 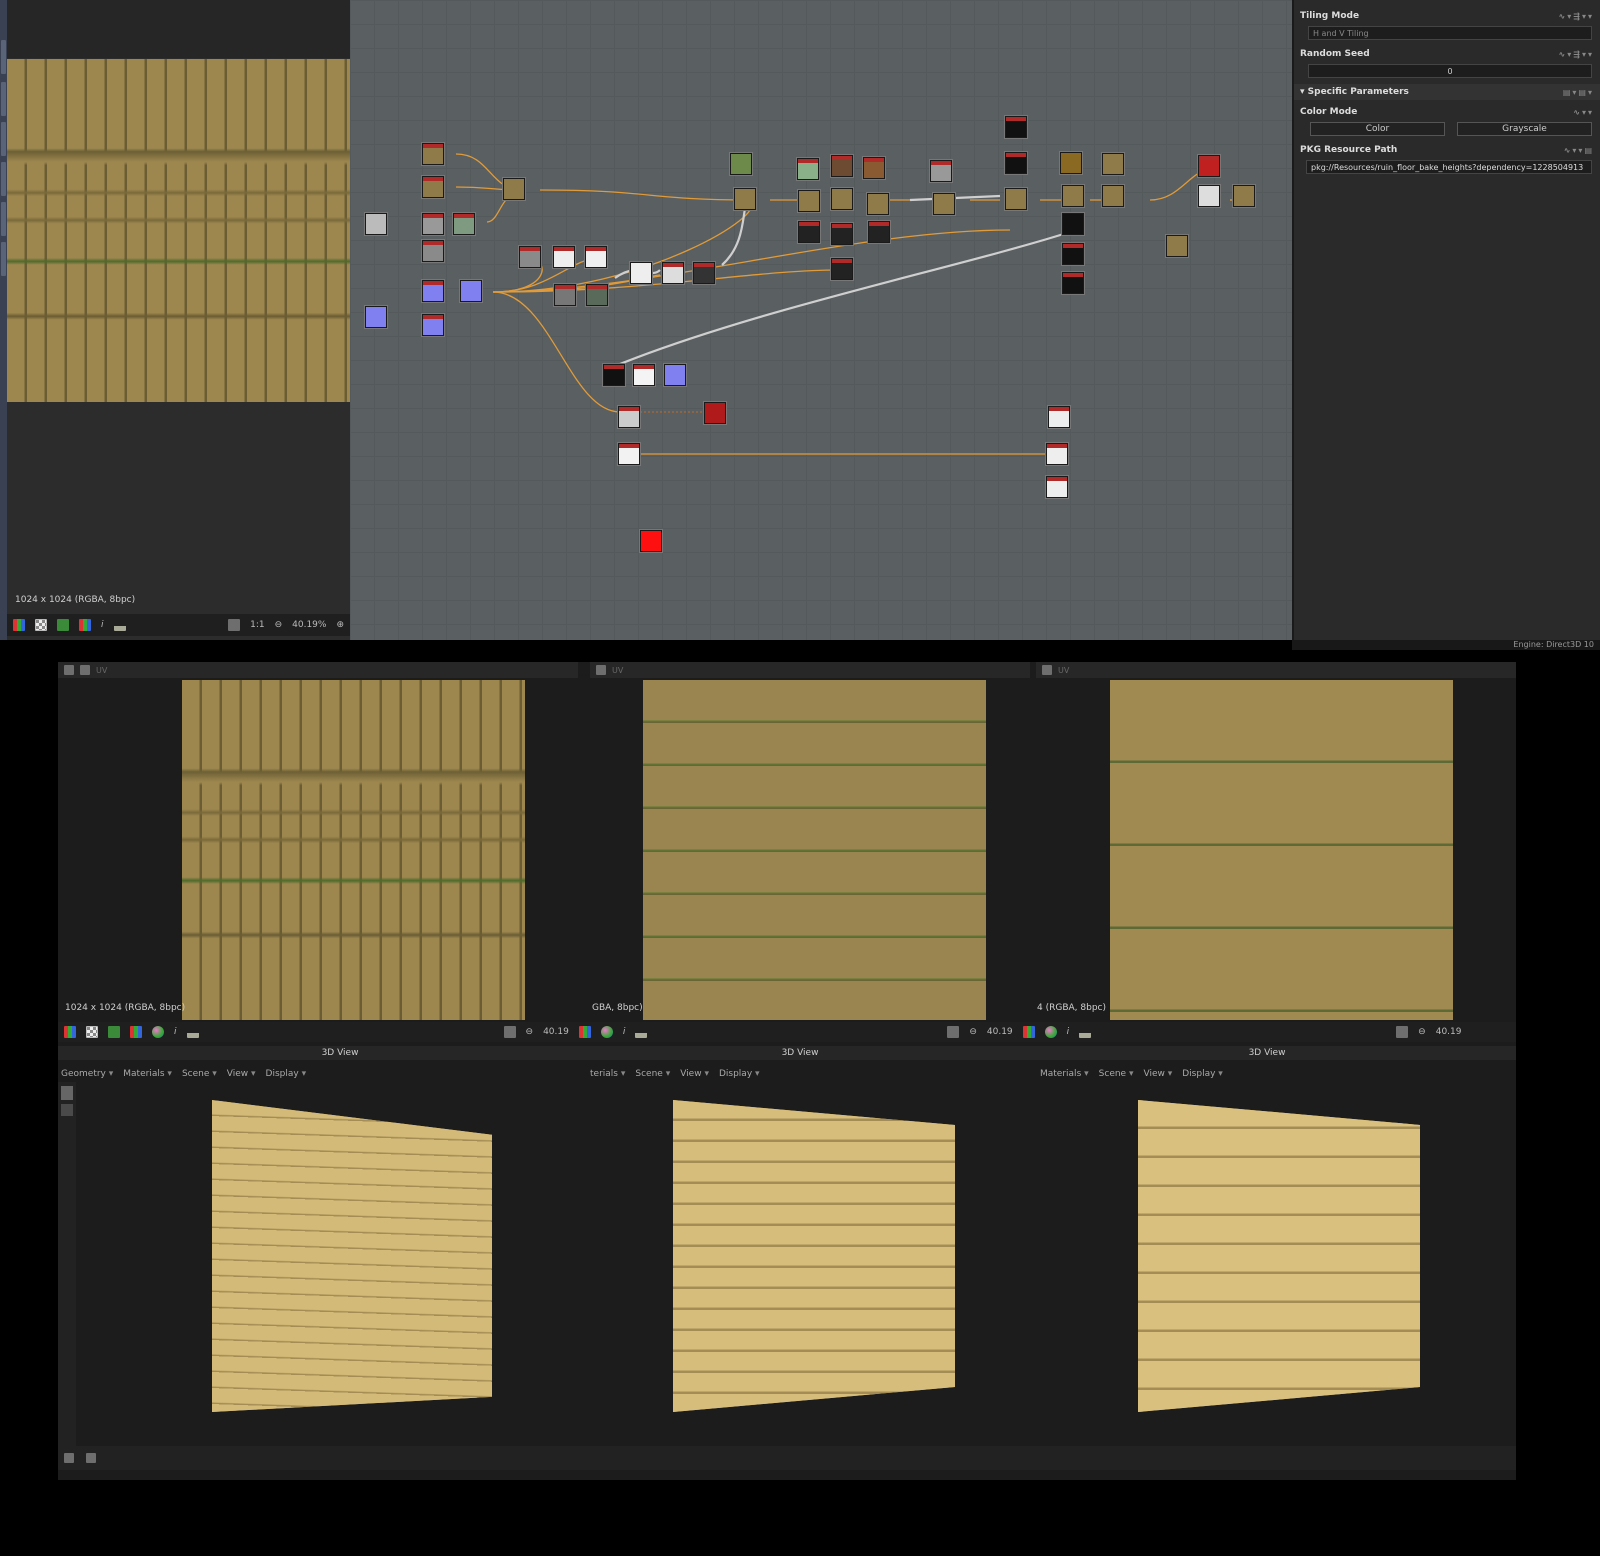 What do you see at coordinates (1279, 1256) in the screenshot?
I see `3d-mesh-tile-floor` at bounding box center [1279, 1256].